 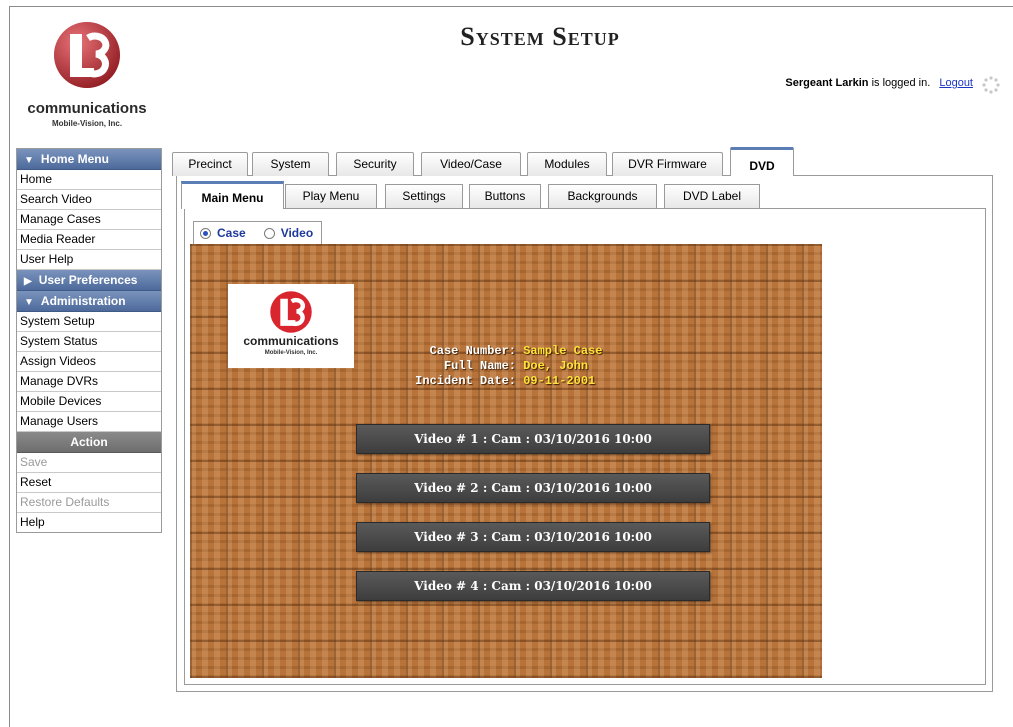 I want to click on sidebar-item-search-video: Search Video, so click(x=89, y=200).